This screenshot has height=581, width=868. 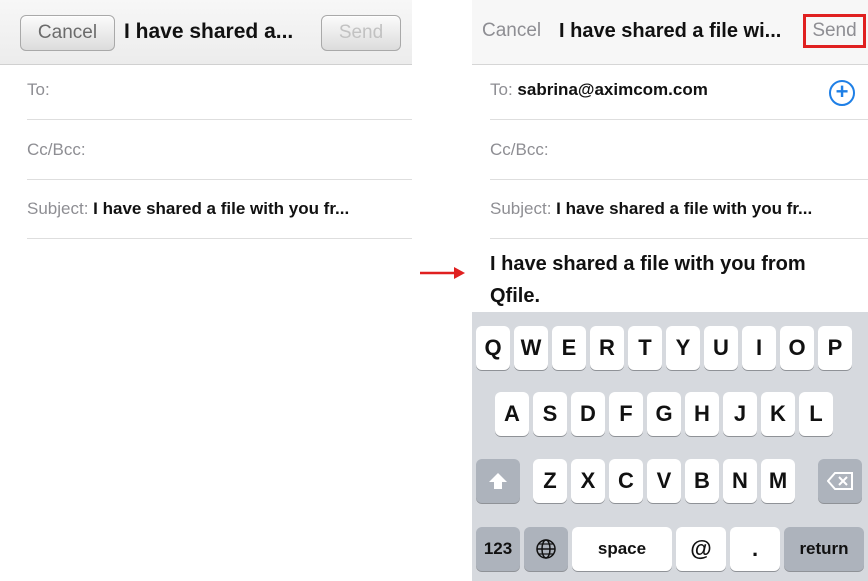 What do you see at coordinates (778, 414) in the screenshot?
I see `key-k: K` at bounding box center [778, 414].